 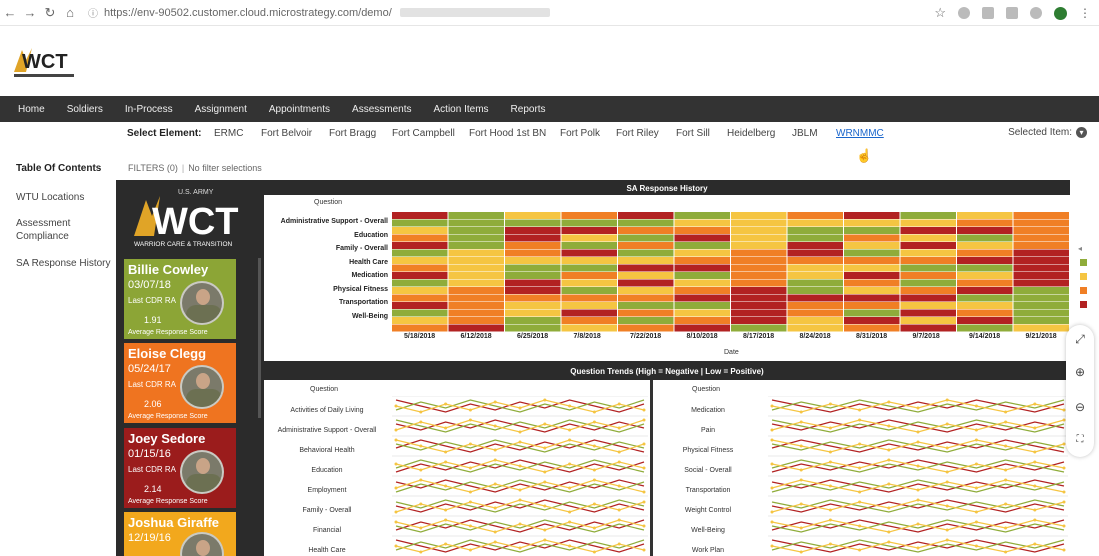 What do you see at coordinates (85, 109) in the screenshot?
I see `nav-item-soldiers: Soldiers` at bounding box center [85, 109].